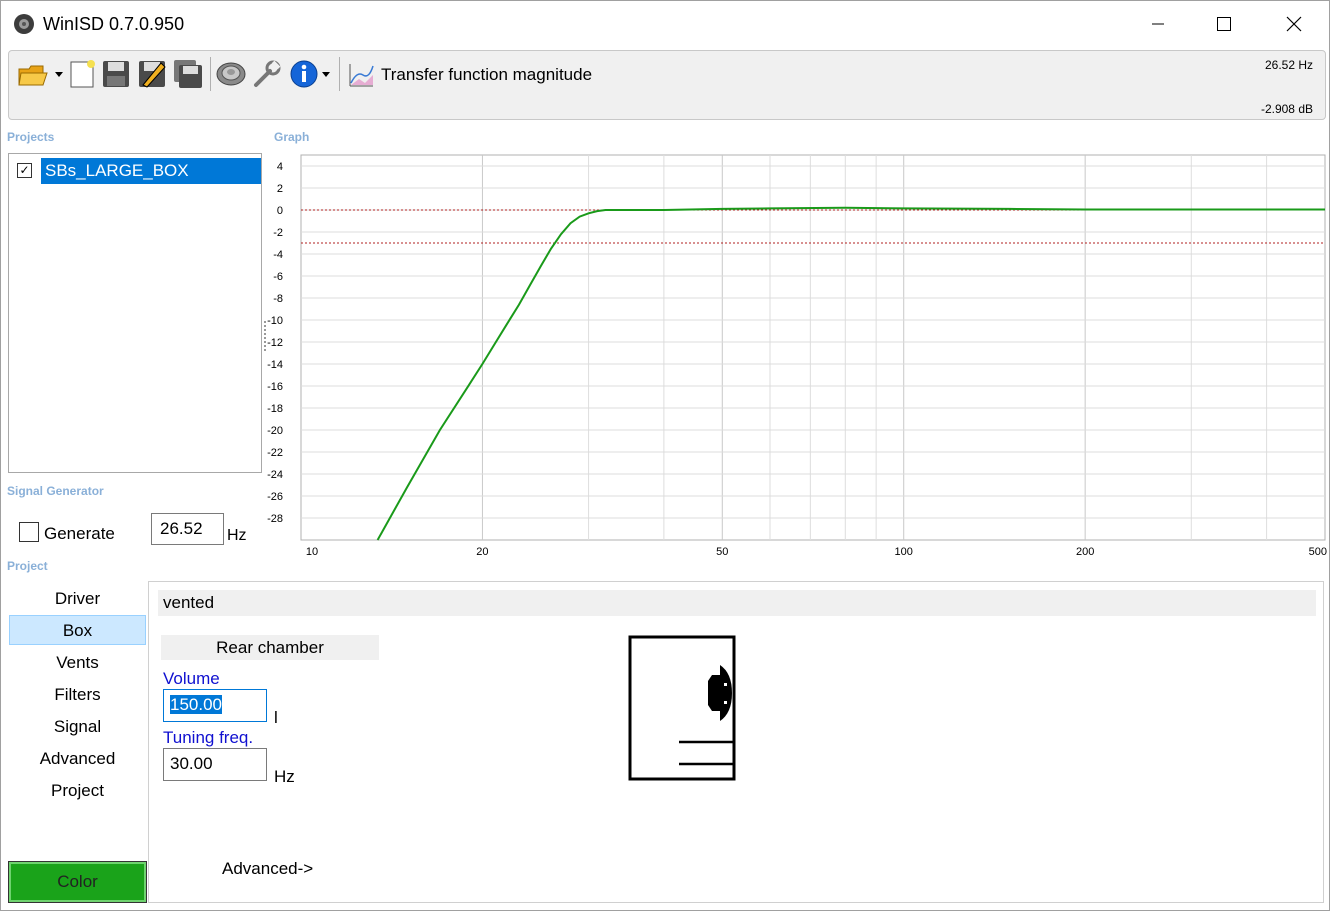  I want to click on generate-label: Generate, so click(79, 533).